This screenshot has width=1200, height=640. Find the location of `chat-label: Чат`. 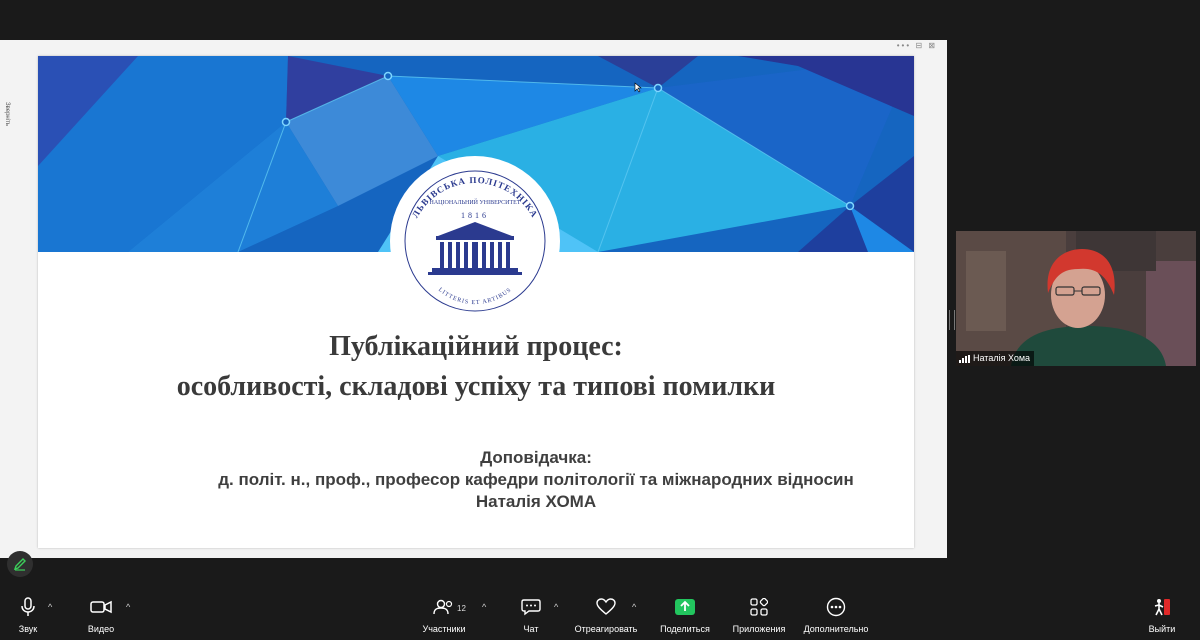

chat-label: Чат is located at coordinates (531, 629).